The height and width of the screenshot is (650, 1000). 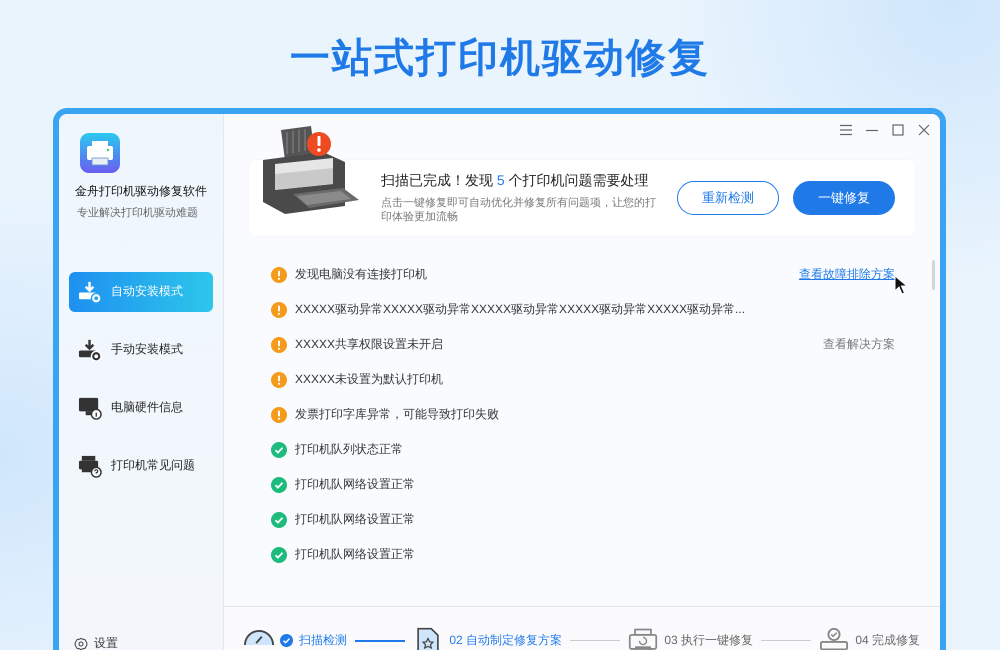 I want to click on settings-label: 设置, so click(x=106, y=642).